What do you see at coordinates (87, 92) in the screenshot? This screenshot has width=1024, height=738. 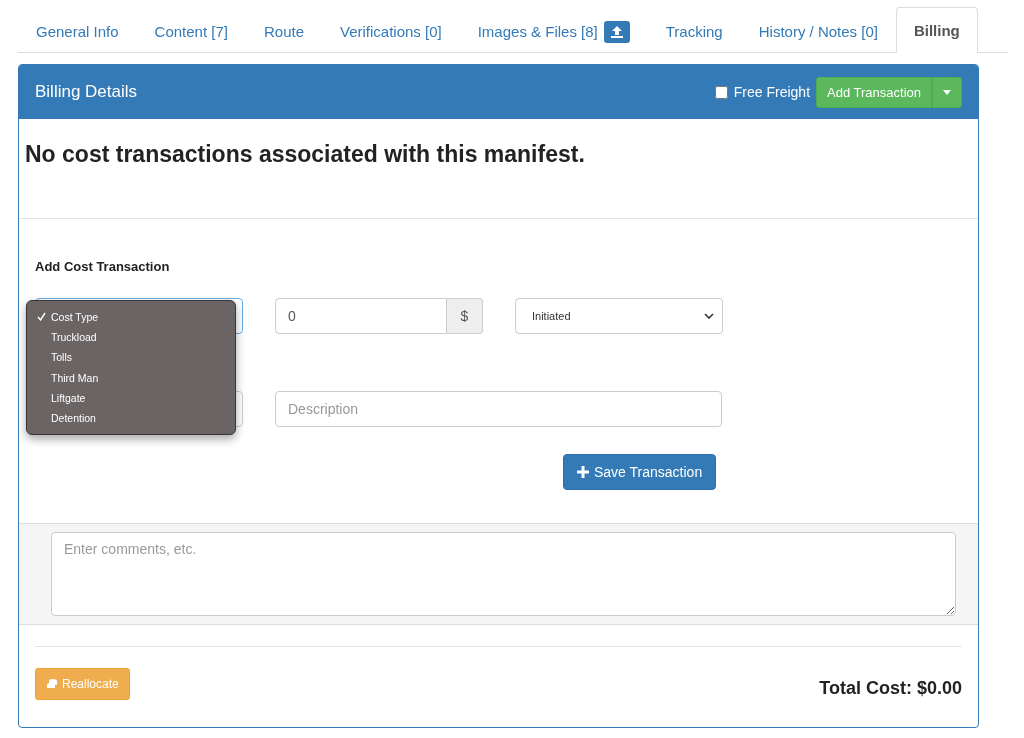 I see `panel-title: Billing Details` at bounding box center [87, 92].